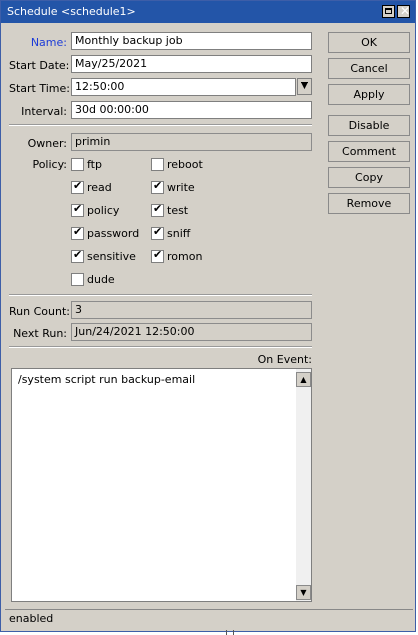 The height and width of the screenshot is (635, 418). Describe the element at coordinates (77, 164) in the screenshot. I see `policy-ftp-checkbox` at that location.